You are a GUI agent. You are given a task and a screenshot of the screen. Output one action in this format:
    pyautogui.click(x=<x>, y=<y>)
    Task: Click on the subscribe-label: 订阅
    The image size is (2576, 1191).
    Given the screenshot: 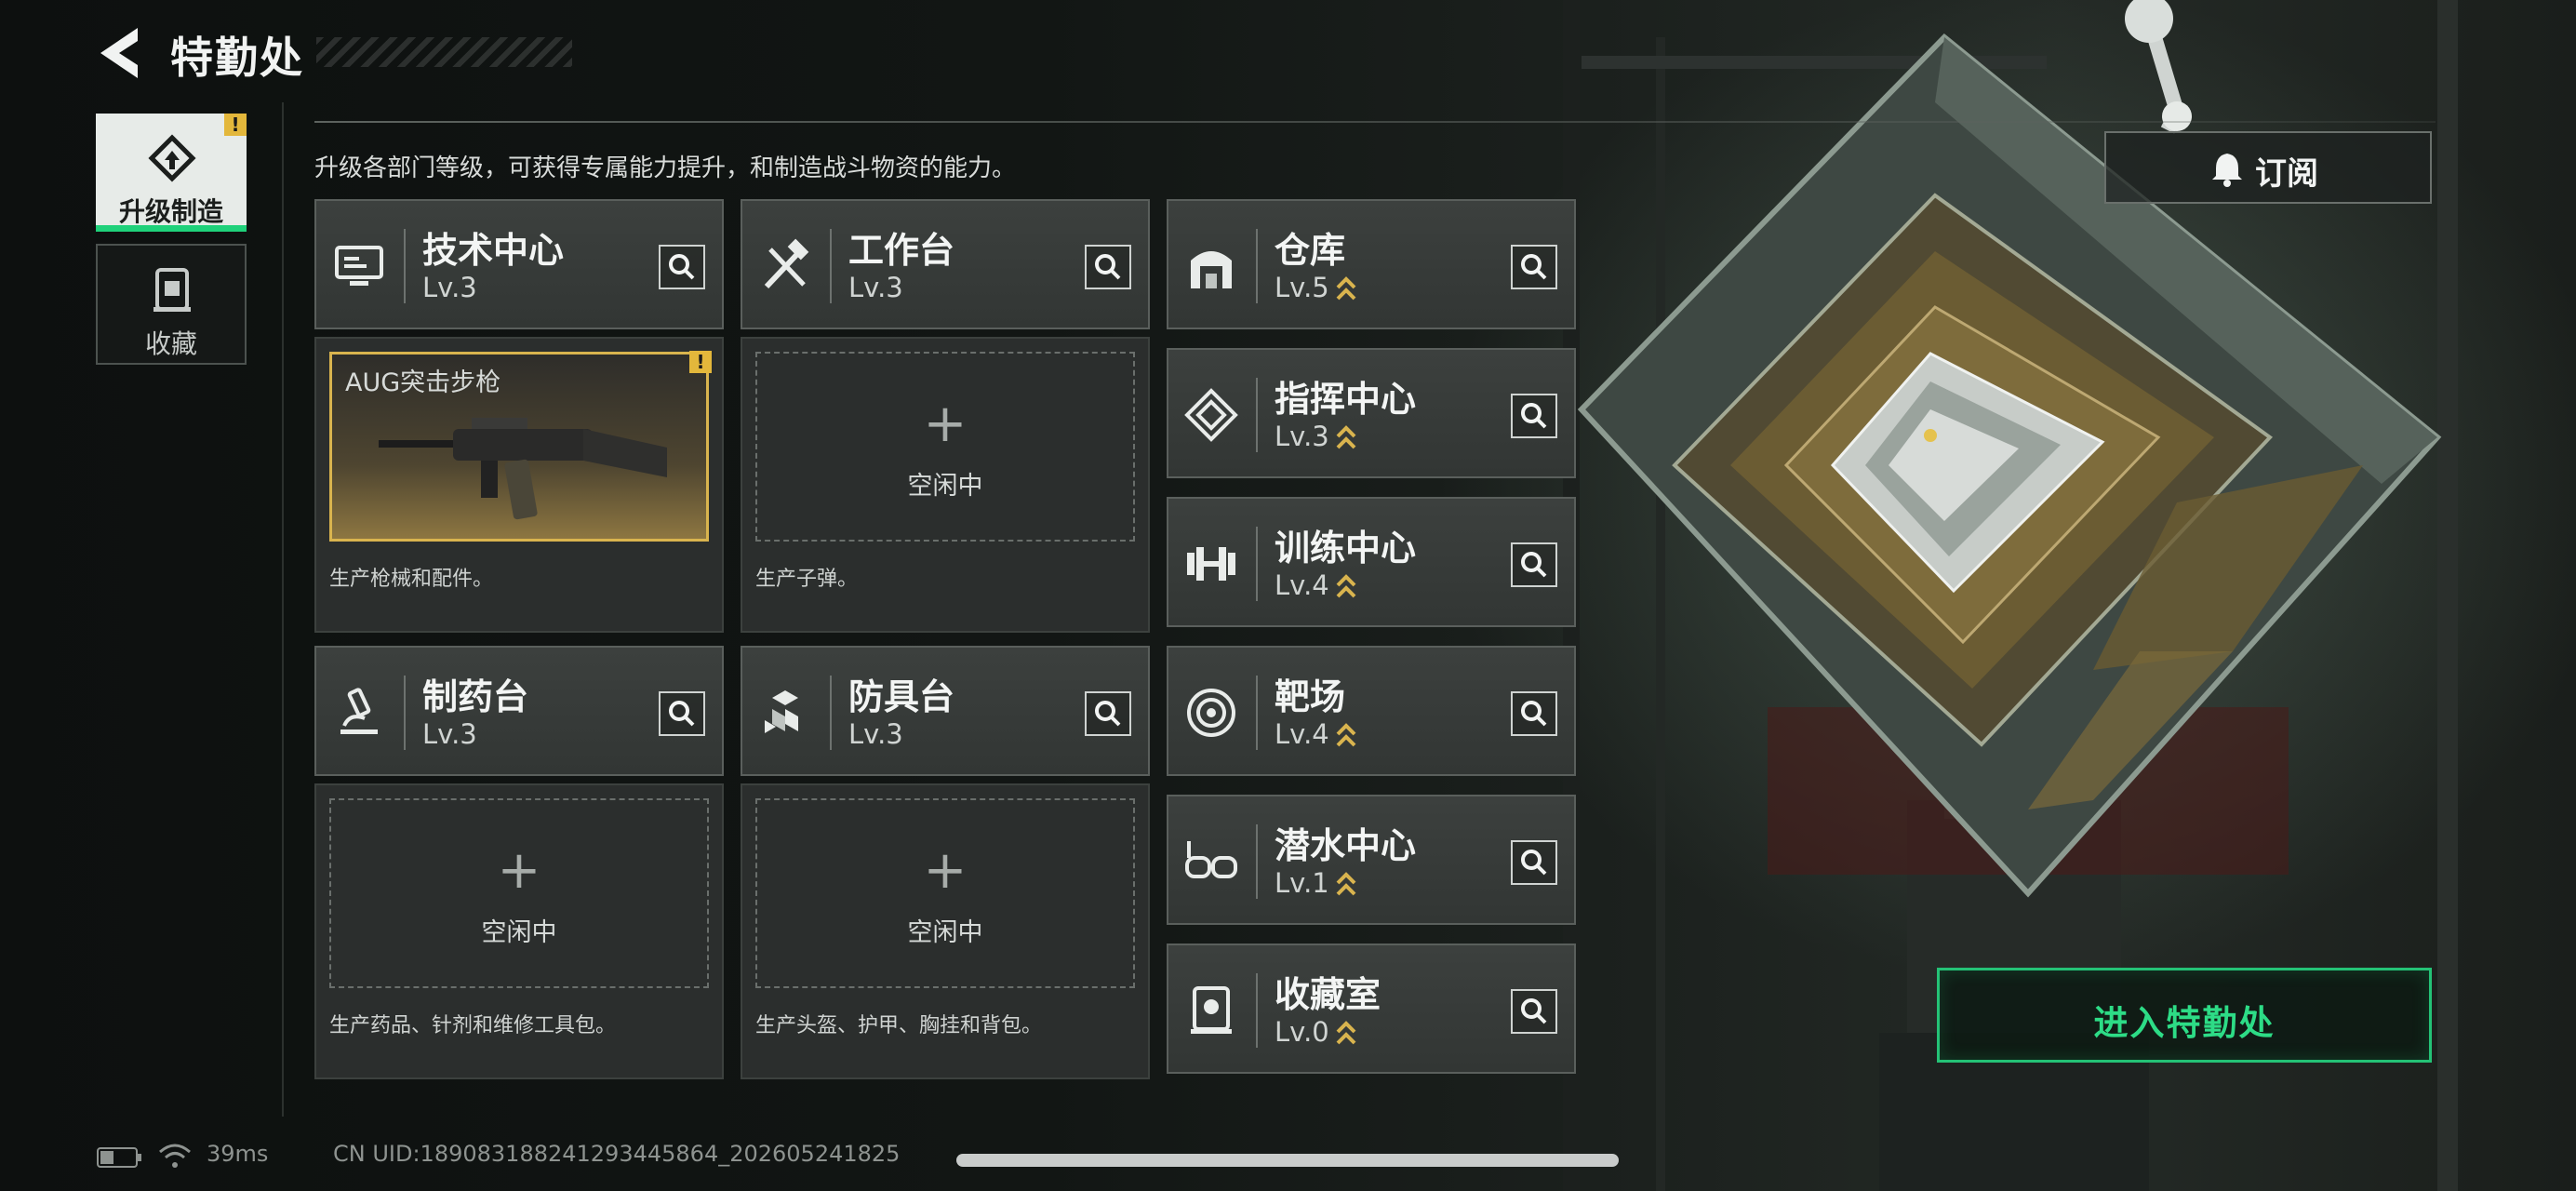 What is the action you would take?
    pyautogui.click(x=2286, y=174)
    